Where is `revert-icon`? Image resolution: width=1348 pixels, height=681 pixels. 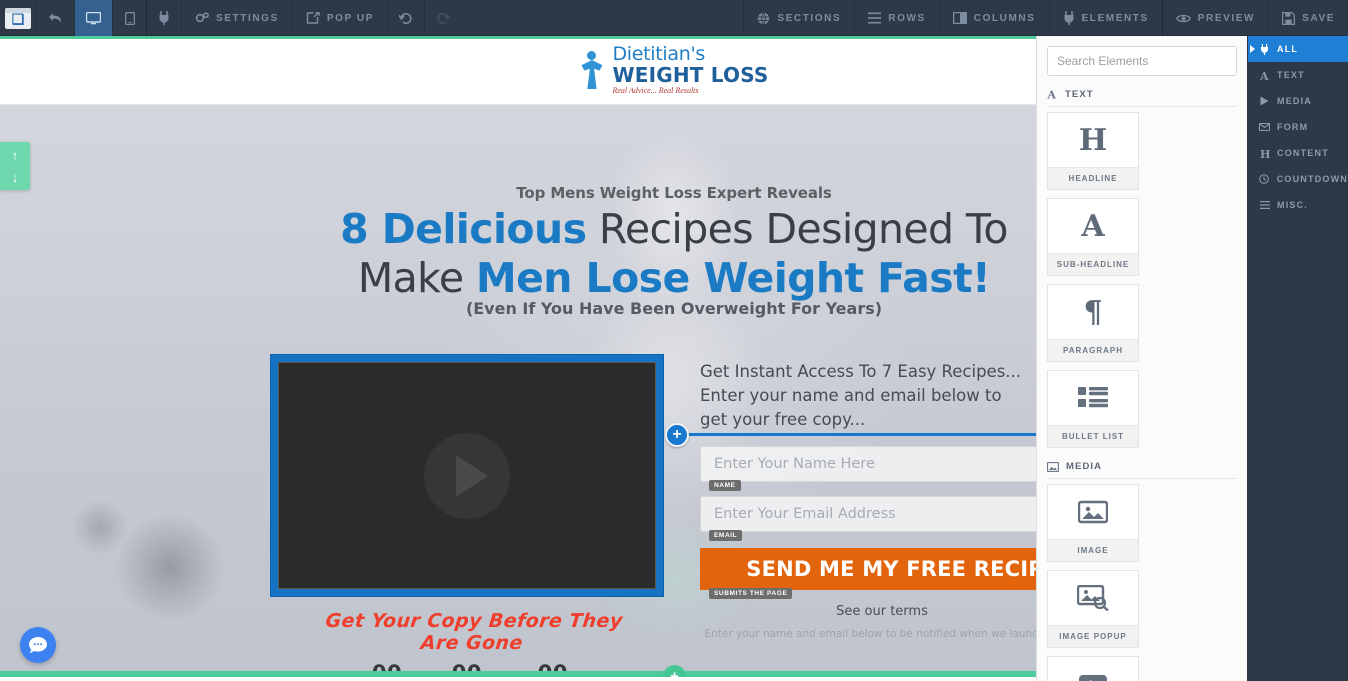 revert-icon is located at coordinates (406, 18).